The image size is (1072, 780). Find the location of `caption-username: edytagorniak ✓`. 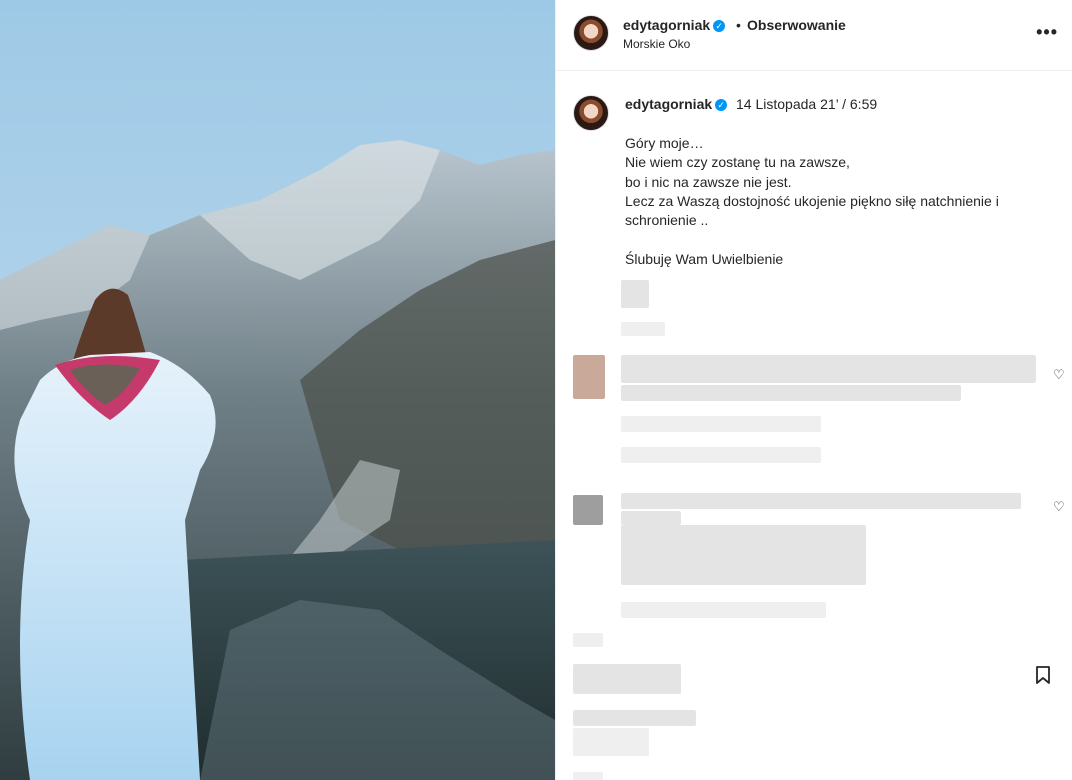

caption-username: edytagorniak ✓ is located at coordinates (676, 105).